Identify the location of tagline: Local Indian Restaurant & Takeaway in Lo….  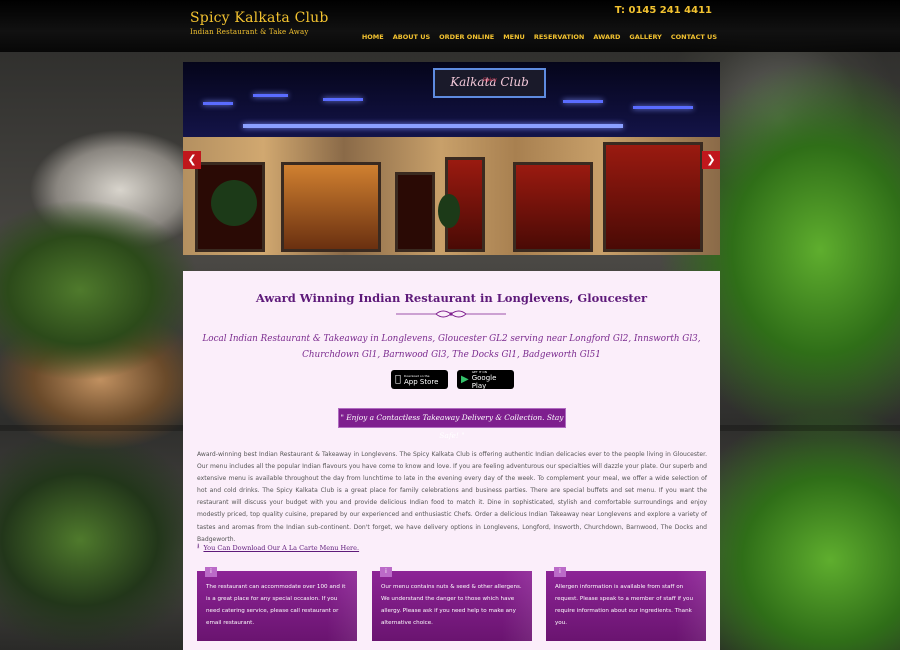
(451, 347).